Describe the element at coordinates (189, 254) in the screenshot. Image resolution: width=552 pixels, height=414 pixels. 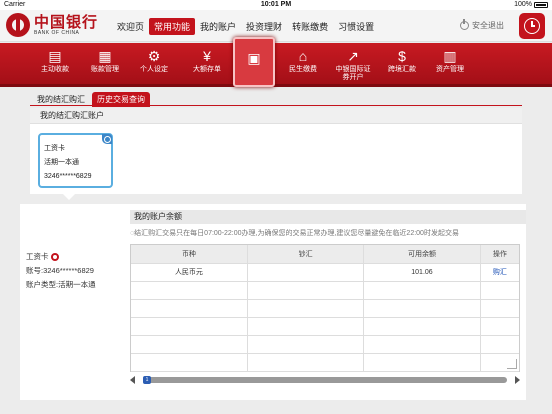
I see `col-currency: 币种` at that location.